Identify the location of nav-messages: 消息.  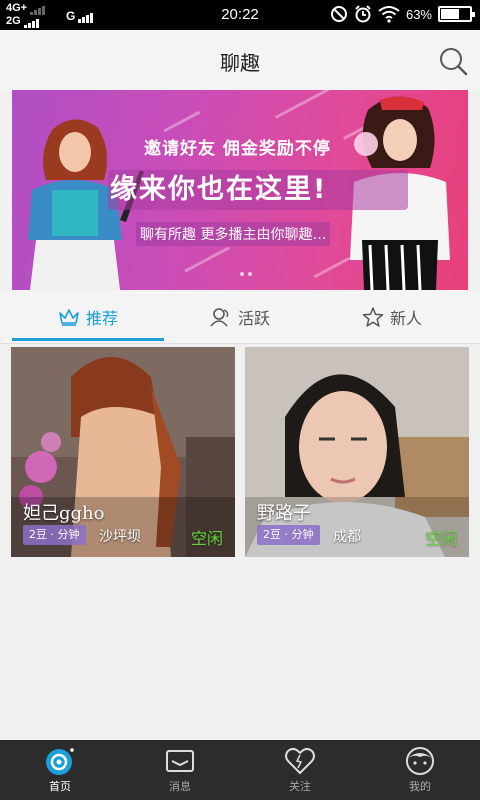
(180, 770).